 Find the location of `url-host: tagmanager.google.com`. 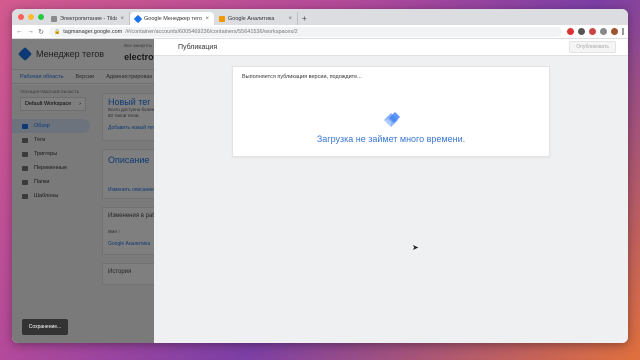

url-host: tagmanager.google.com is located at coordinates (93, 31).